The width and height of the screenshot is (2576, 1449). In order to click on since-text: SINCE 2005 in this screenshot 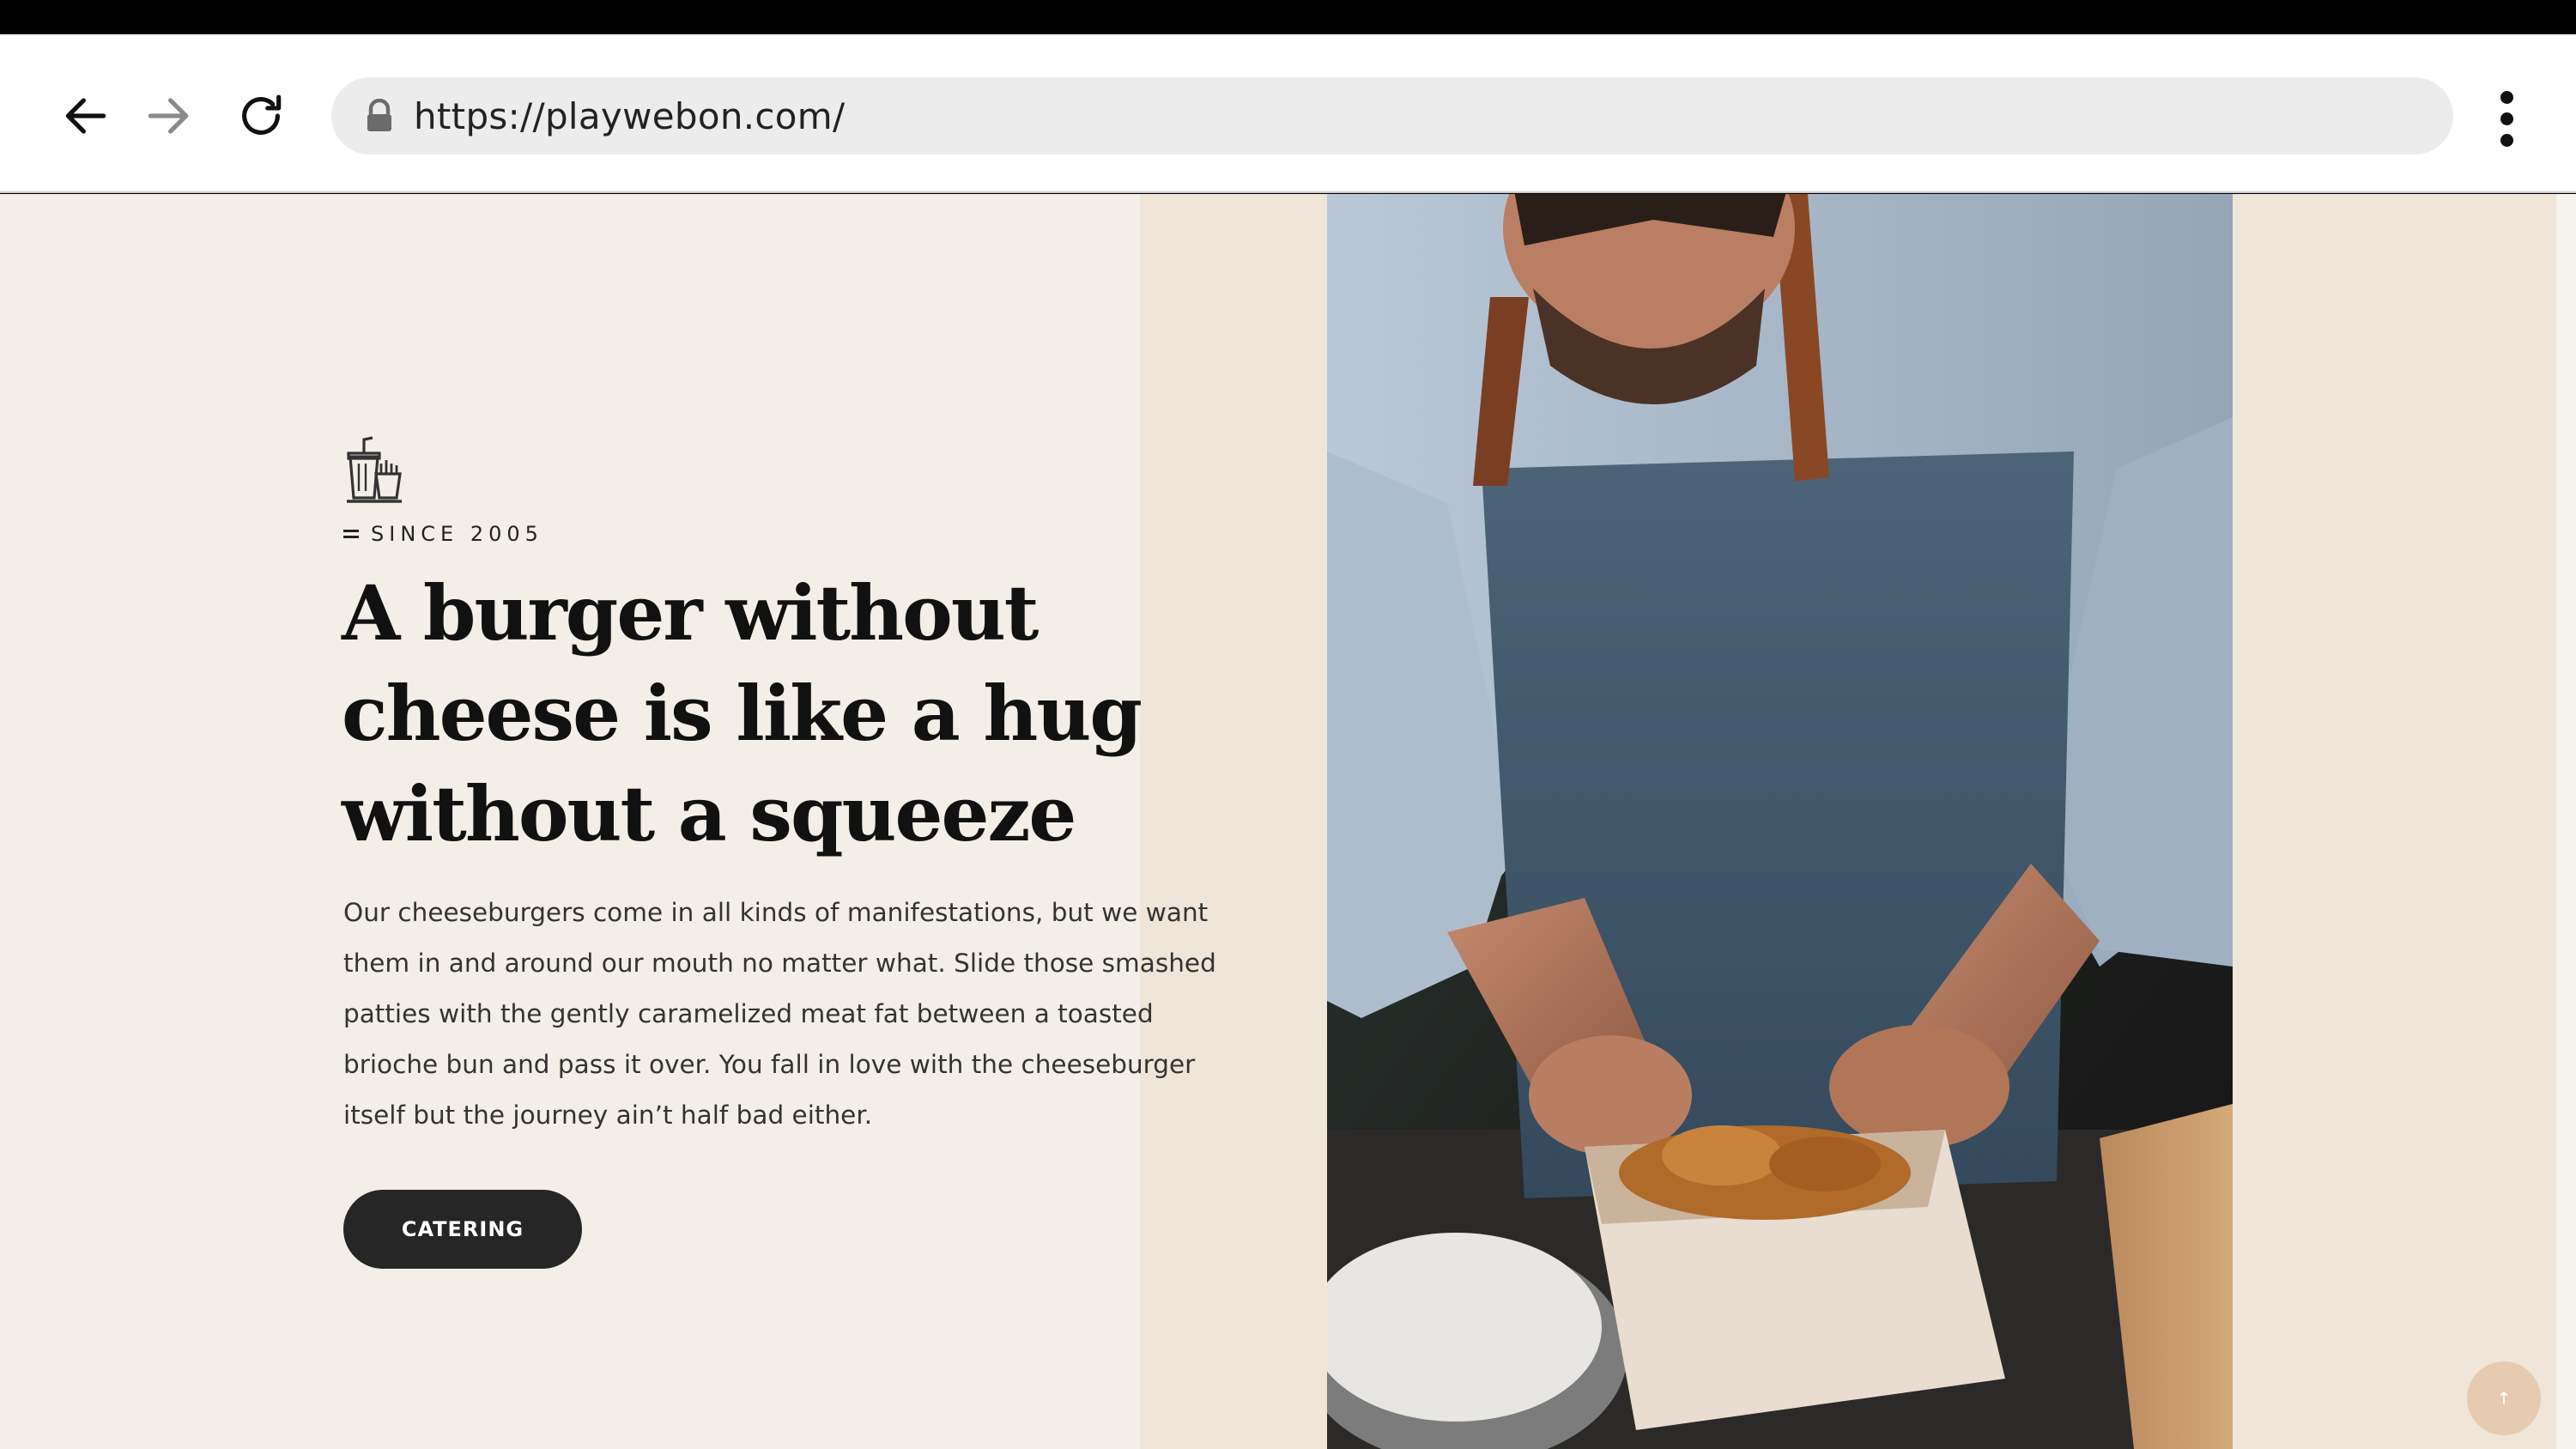, I will do `click(457, 534)`.